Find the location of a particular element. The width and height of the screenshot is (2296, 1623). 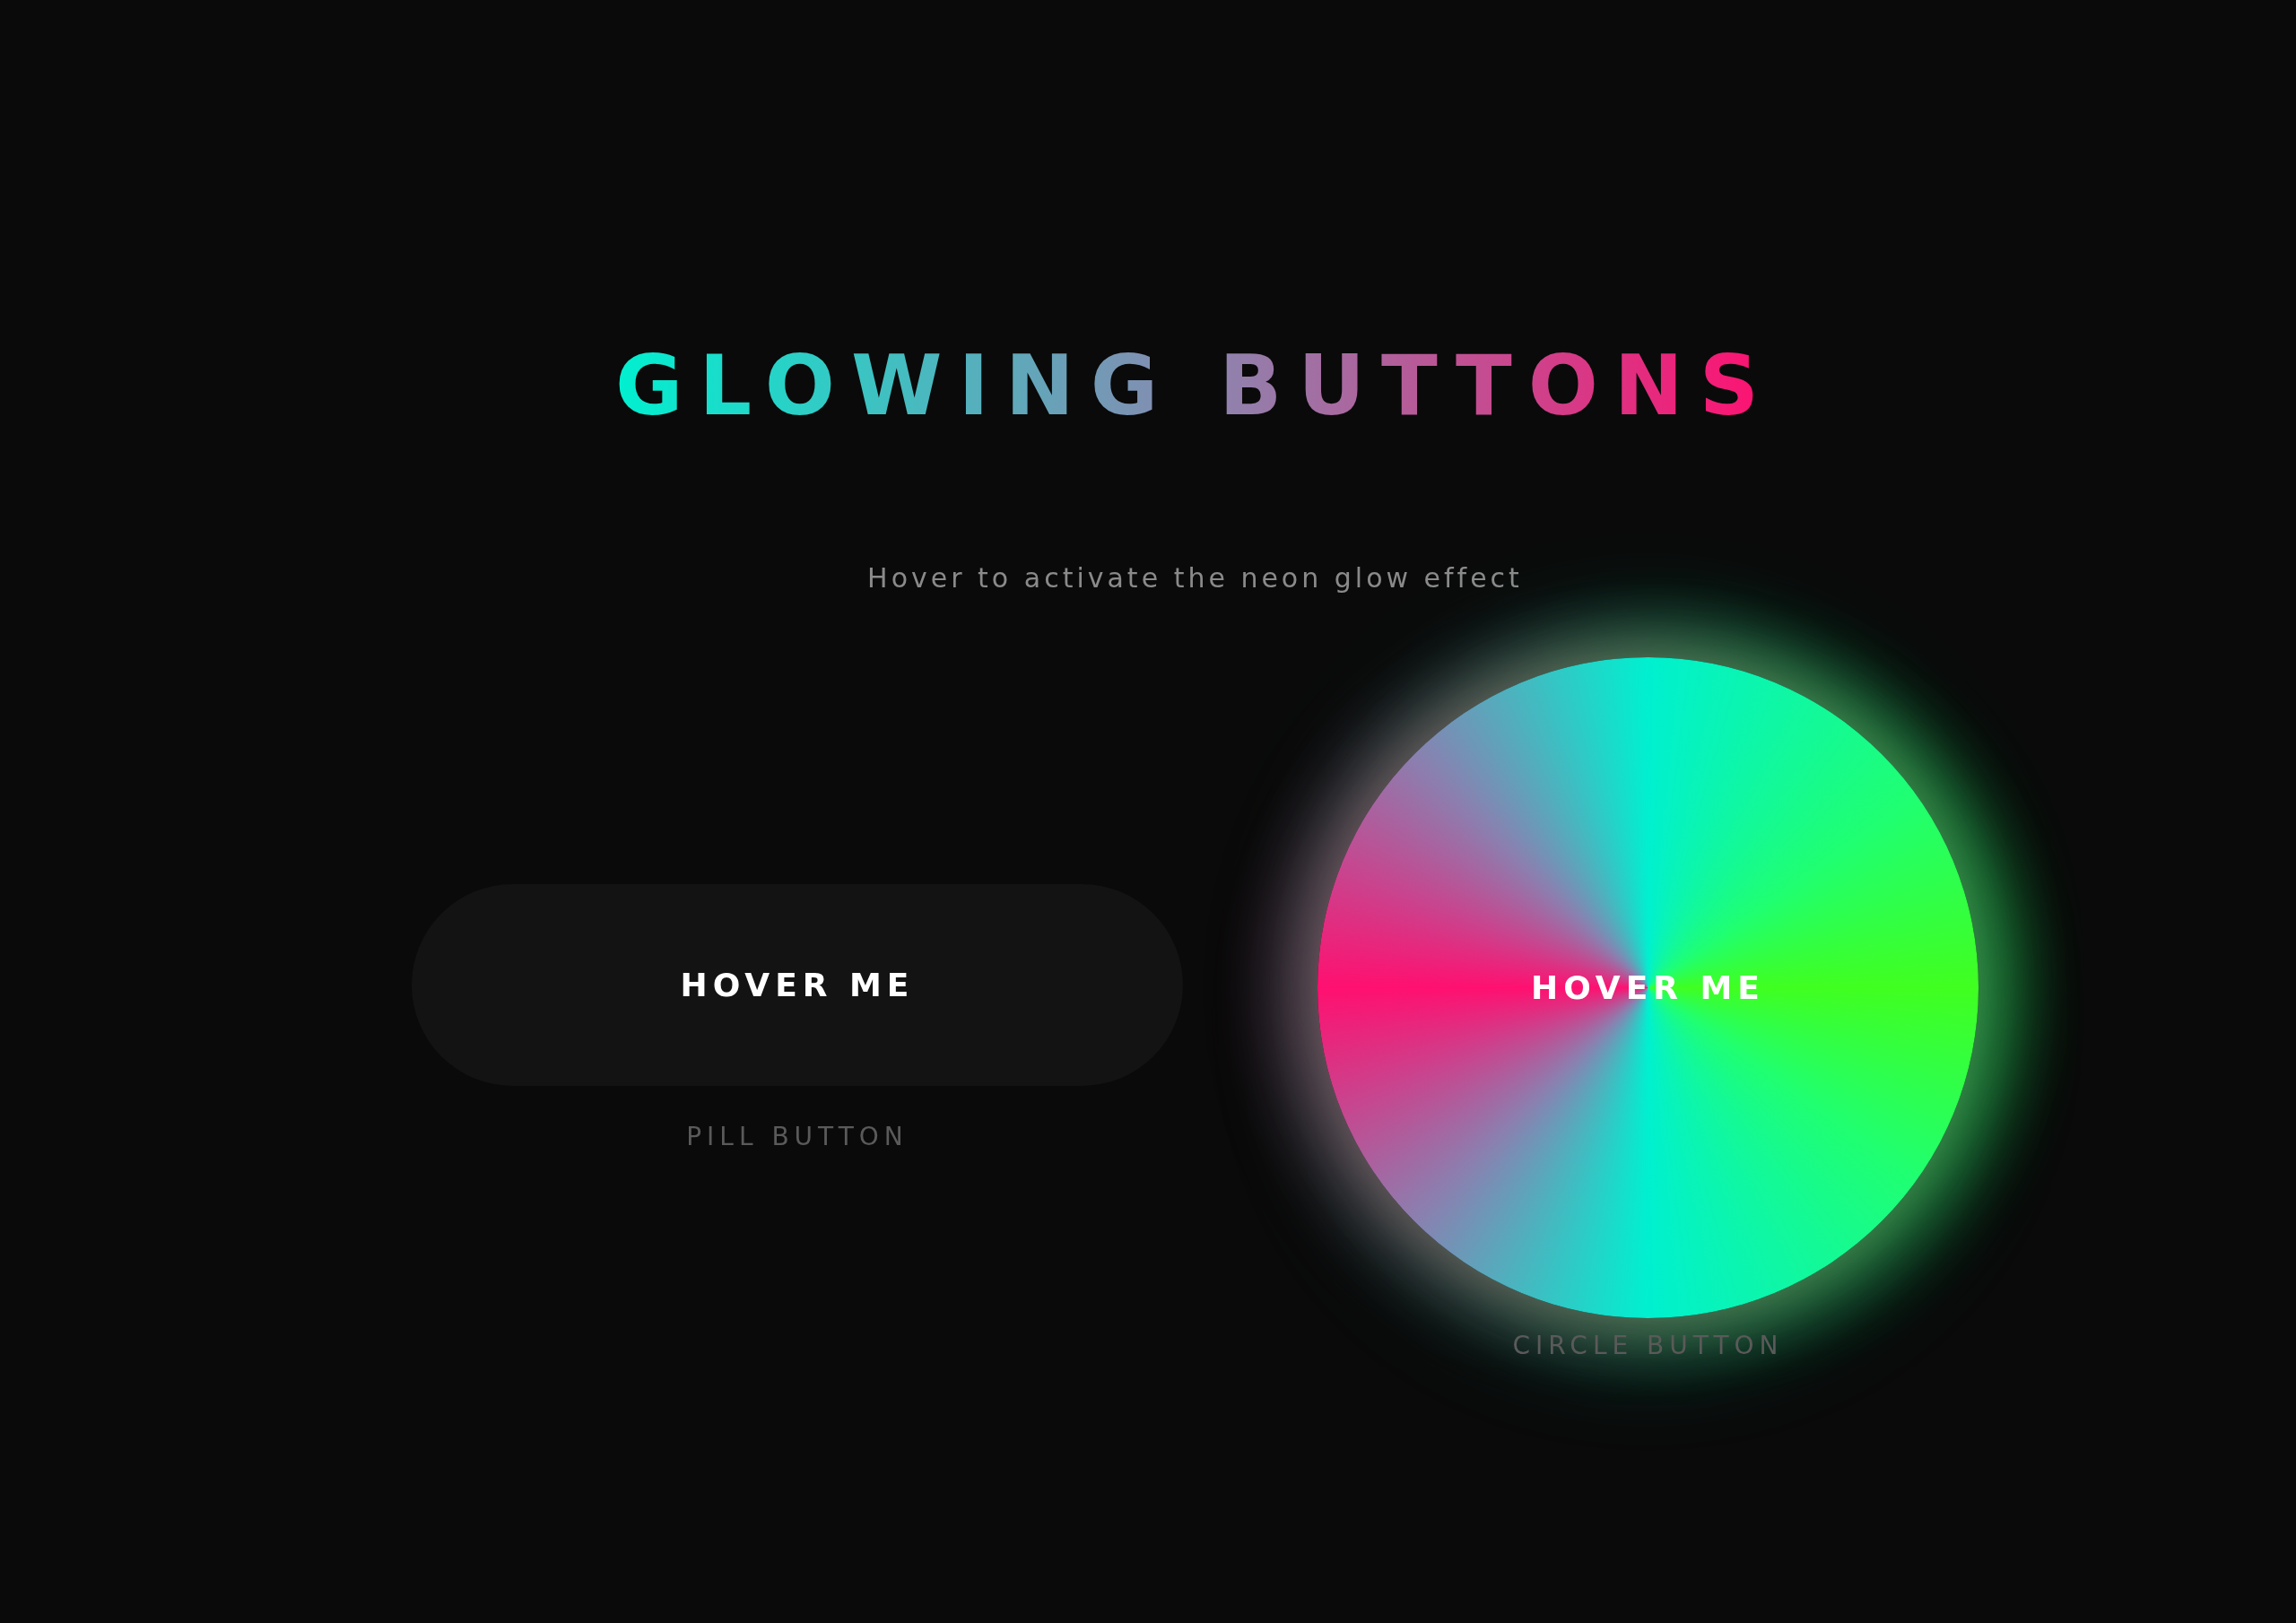

button-caption: PILL BUTTON is located at coordinates (797, 1136).